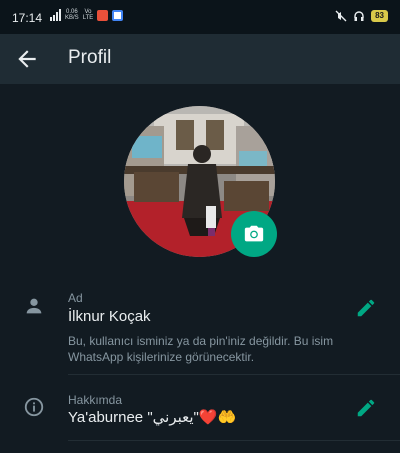 This screenshot has height=453, width=400. Describe the element at coordinates (359, 16) in the screenshot. I see `headphones-icon` at that location.